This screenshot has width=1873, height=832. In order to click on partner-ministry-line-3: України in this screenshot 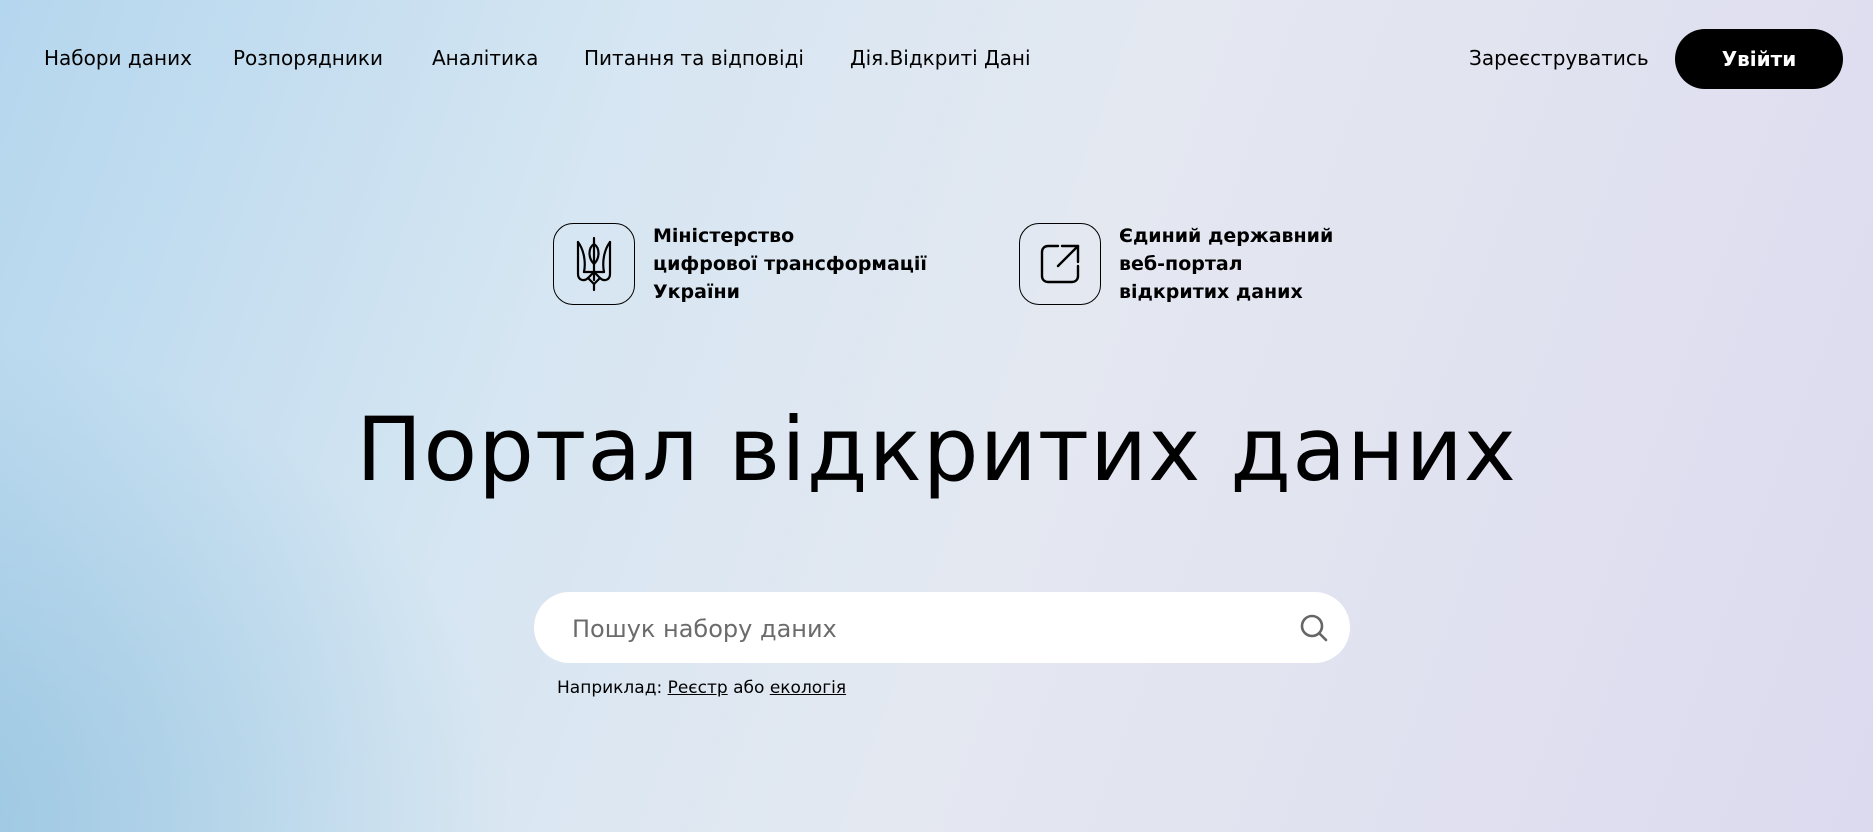, I will do `click(696, 292)`.